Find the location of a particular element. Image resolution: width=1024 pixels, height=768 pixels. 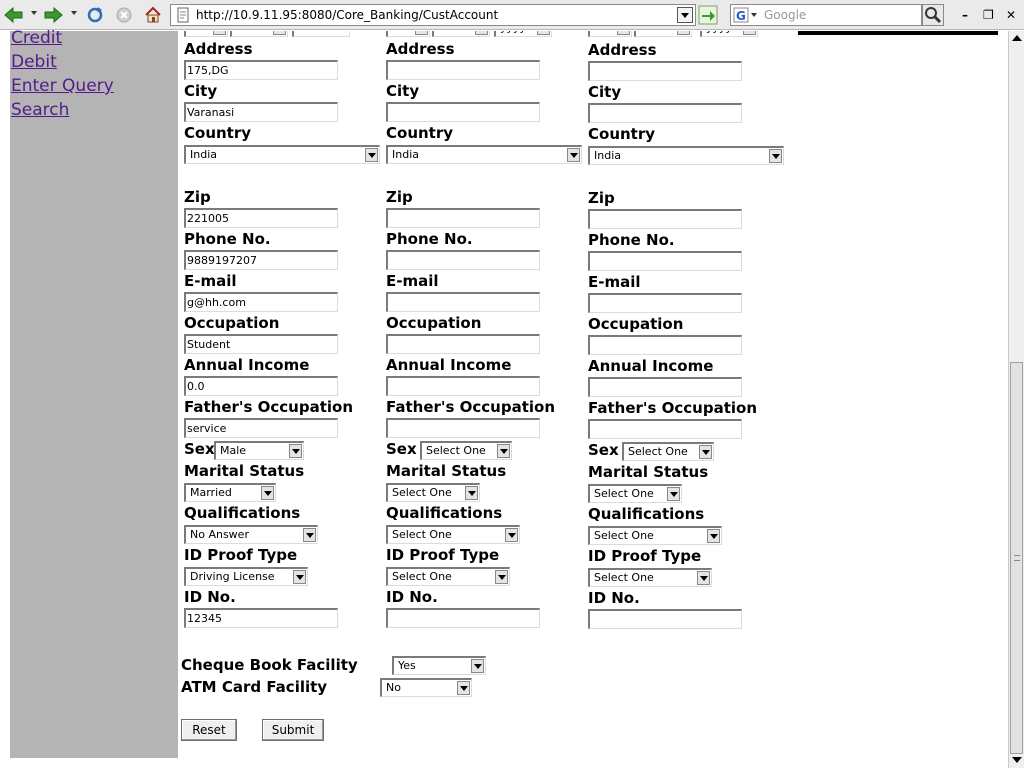

back-icon is located at coordinates (14, 15).